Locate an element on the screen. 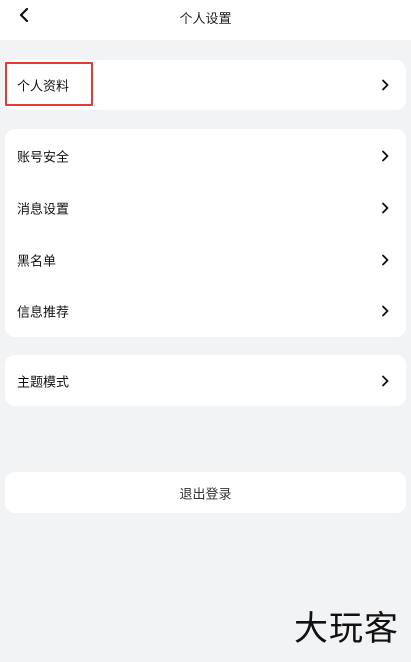  top-bar: 个人设置 is located at coordinates (205, 20).